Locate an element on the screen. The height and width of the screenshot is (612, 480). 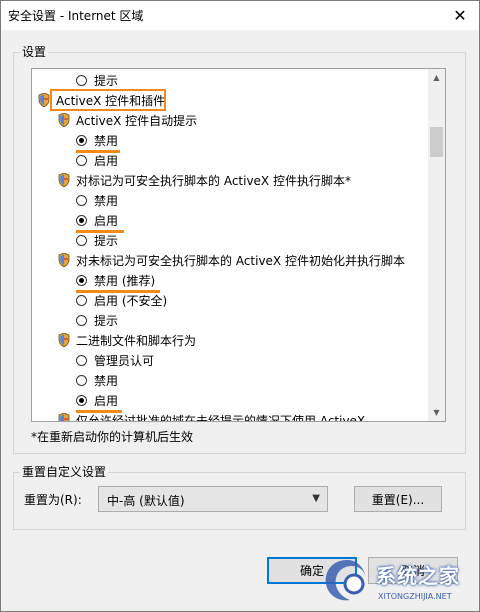
watermark-text: 系统之家 is located at coordinates (418, 576).